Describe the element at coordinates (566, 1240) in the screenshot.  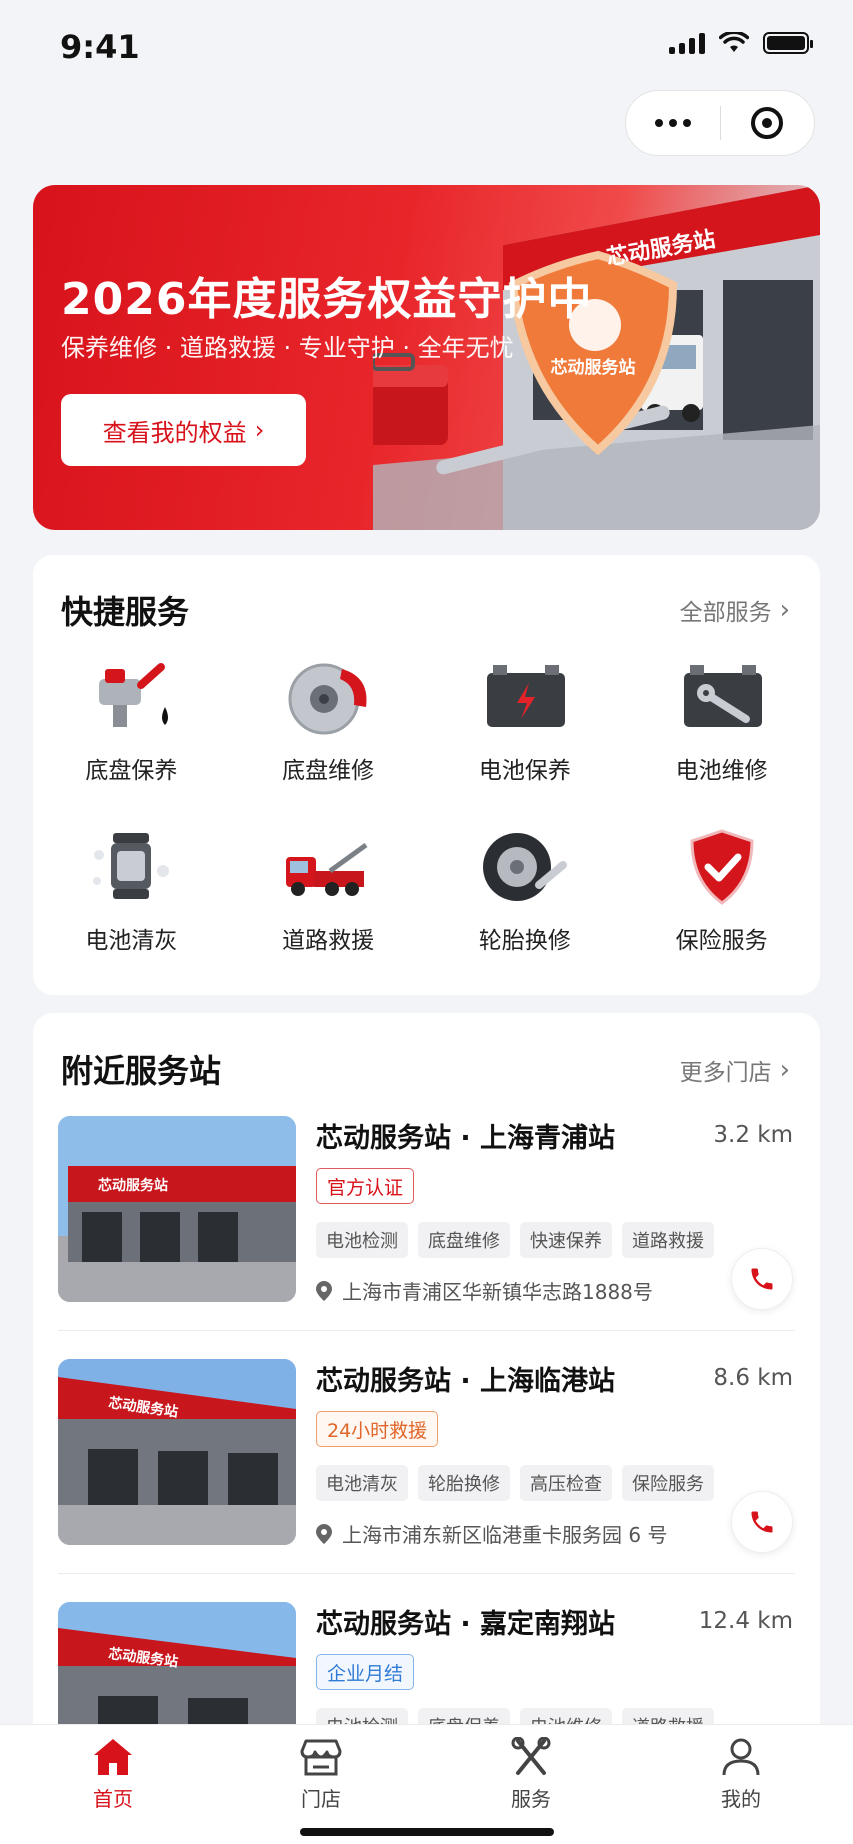
I see `service-tag: 快速保养` at that location.